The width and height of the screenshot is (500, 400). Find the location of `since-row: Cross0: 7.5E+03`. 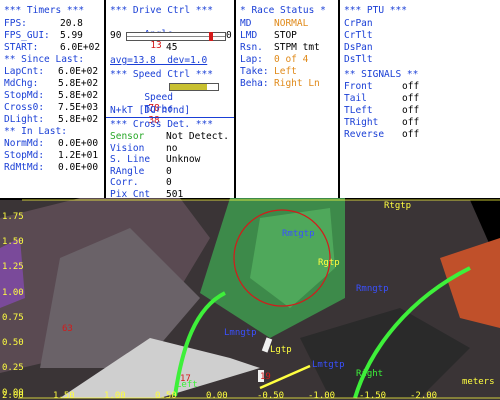

since-row: Cross0: 7.5E+03 is located at coordinates (51, 107).